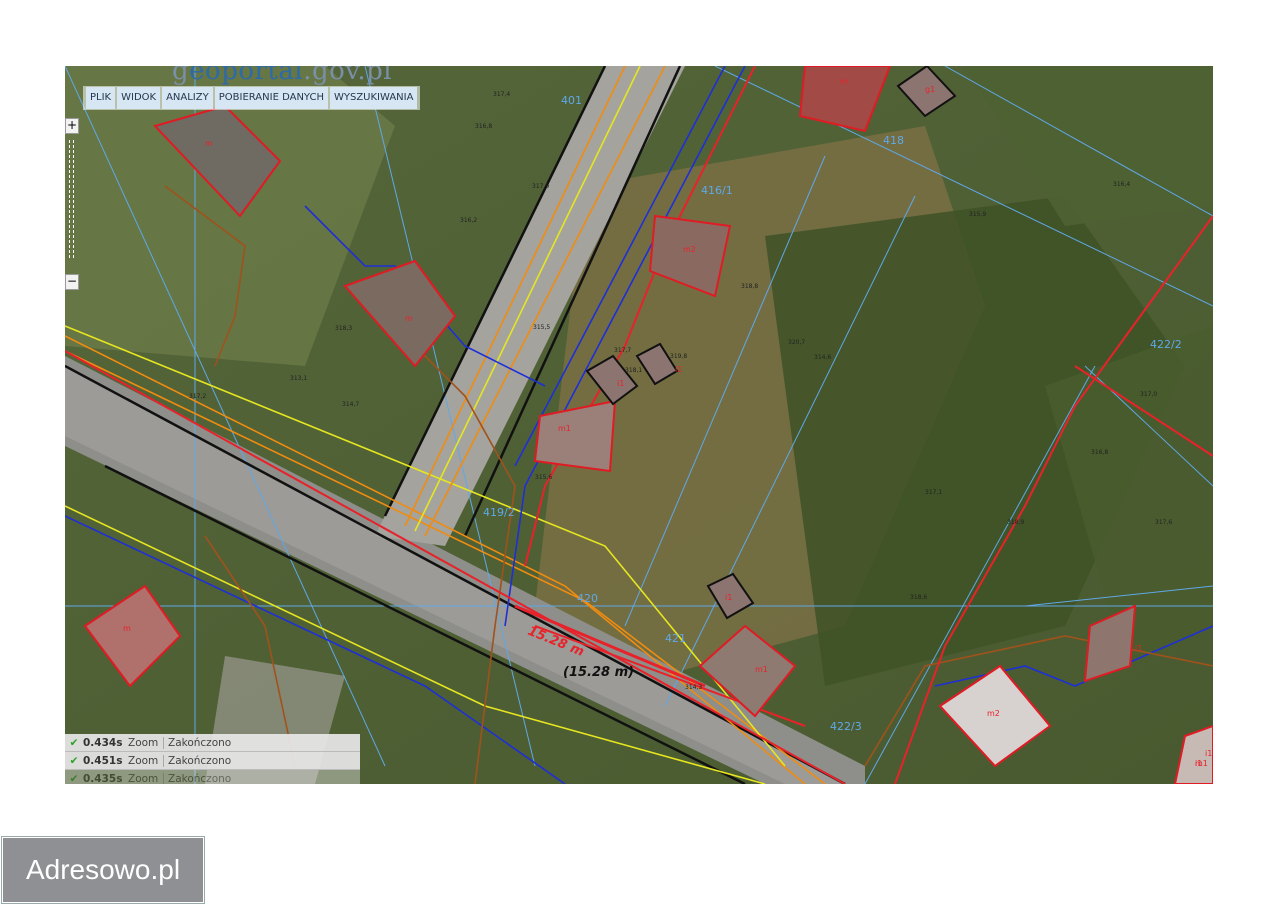 The image size is (1280, 905). I want to click on parcel-number: 418, so click(893, 140).